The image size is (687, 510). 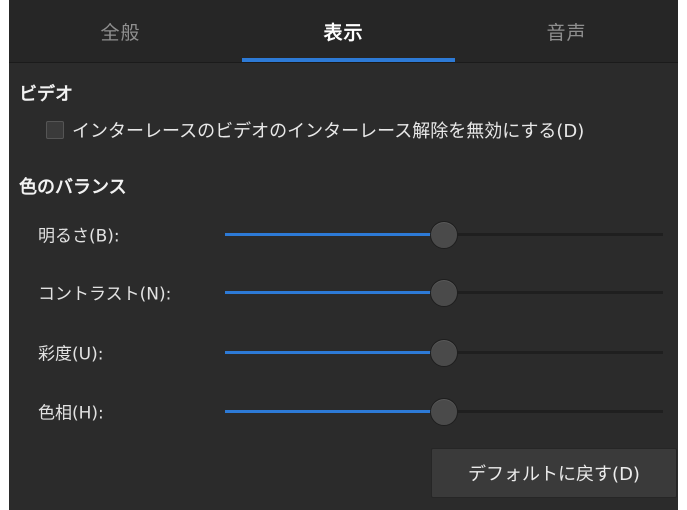 I want to click on brightness-slider-fill, so click(x=334, y=234).